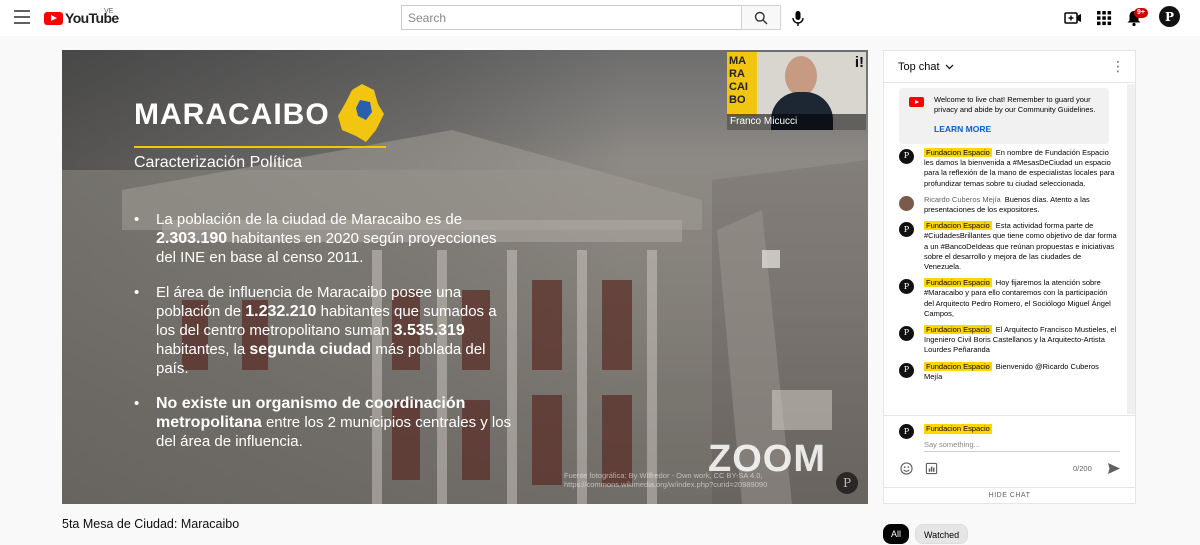 Image resolution: width=1200 pixels, height=545 pixels. I want to click on youtube-play-icon, so click(53, 18).